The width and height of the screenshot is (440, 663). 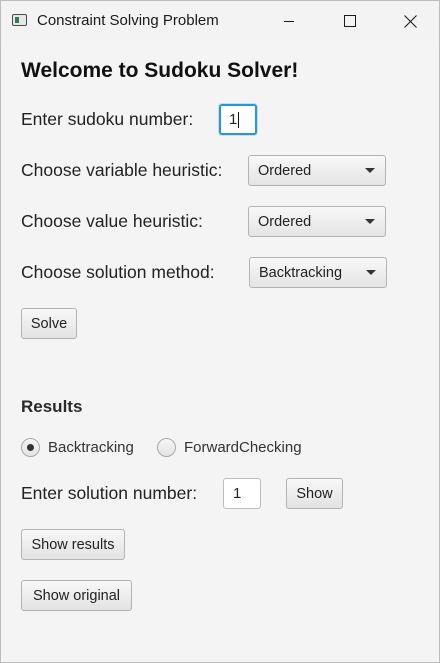 I want to click on variable-heuristic-value: Ordered, so click(x=285, y=170).